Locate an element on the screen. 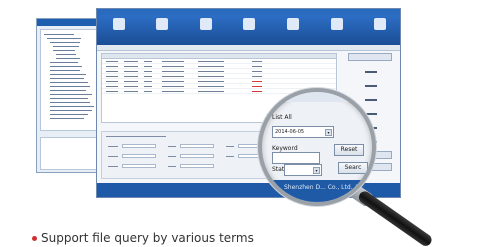  caption-text: Support file query by various terms is located at coordinates (147, 238).